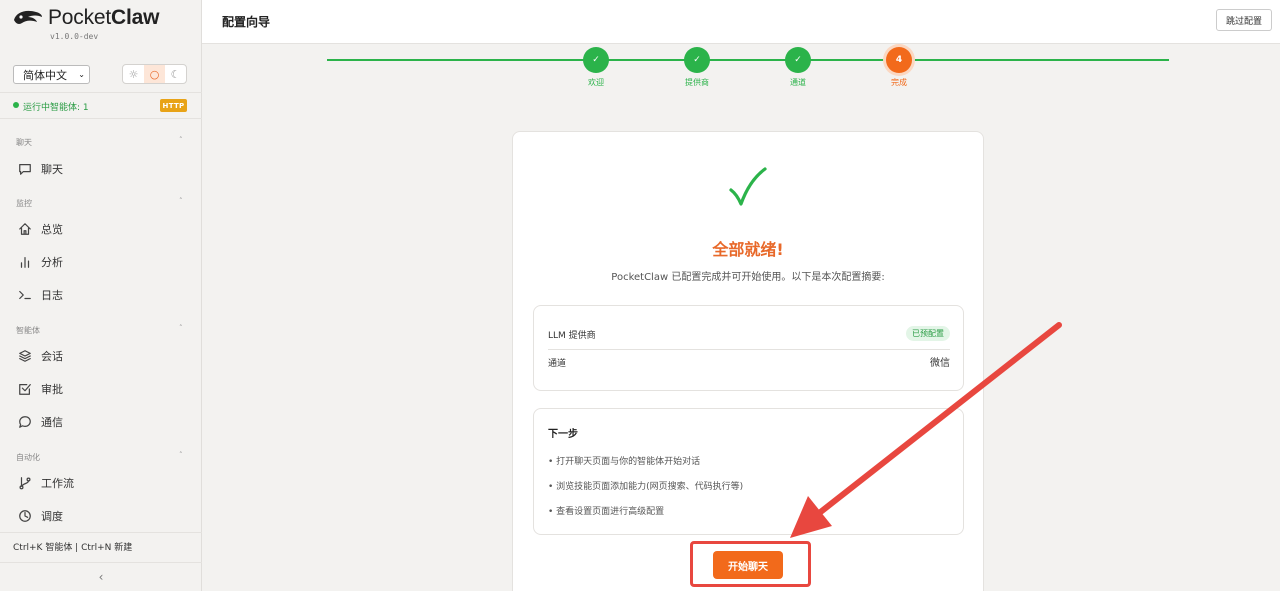 The width and height of the screenshot is (1280, 591). I want to click on sidebar-item-label: 聊天, so click(52, 169).